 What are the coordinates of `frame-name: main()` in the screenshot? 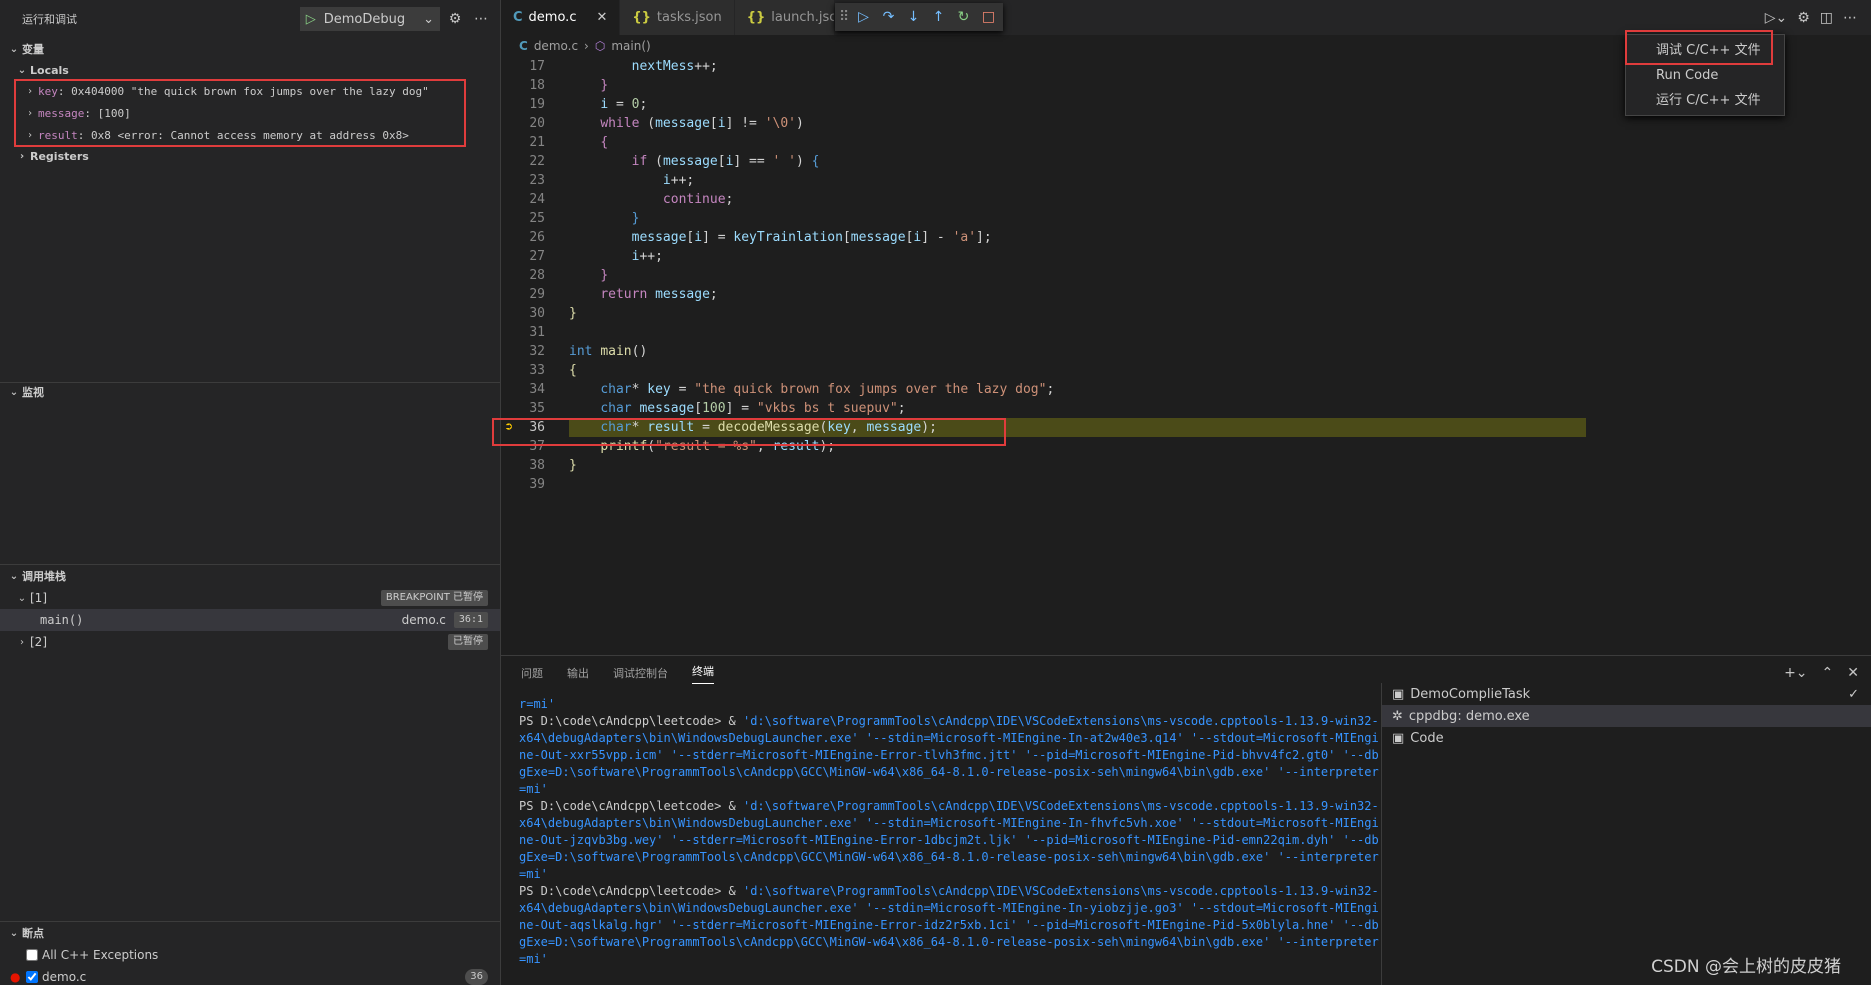 It's located at (62, 620).